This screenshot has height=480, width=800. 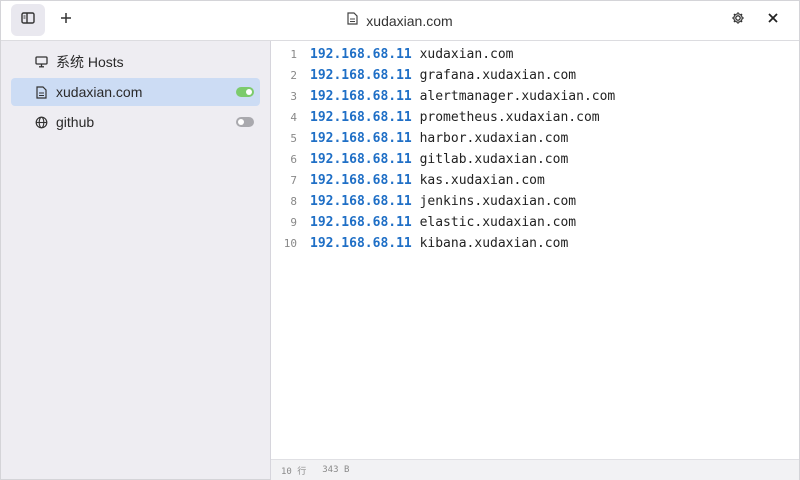 What do you see at coordinates (517, 96) in the screenshot?
I see `hostname: alertmanager.xudaxian.com` at bounding box center [517, 96].